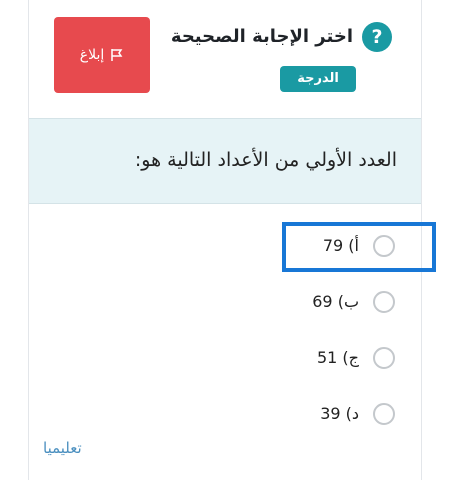 The width and height of the screenshot is (449, 480). I want to click on report-button: إبلاغ, so click(102, 55).